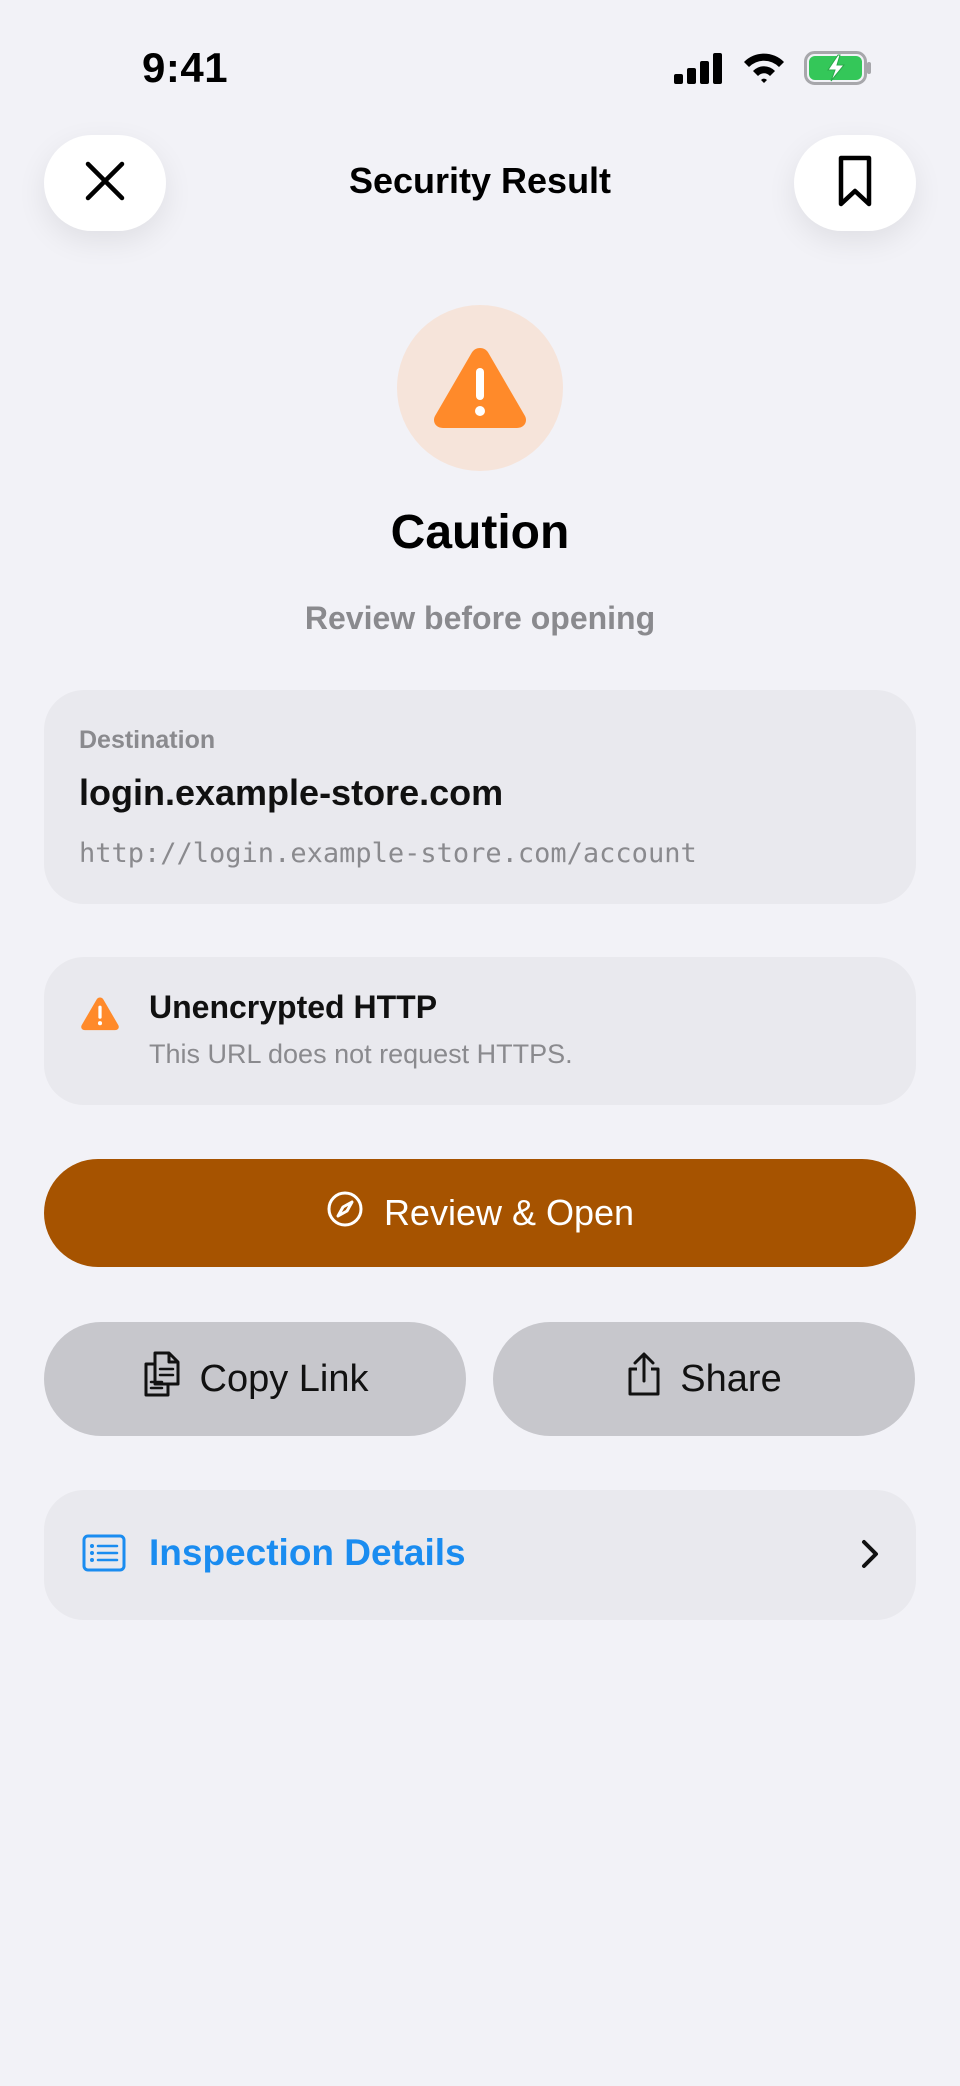  I want to click on warning-title: Unencrypted HTTP, so click(293, 1007).